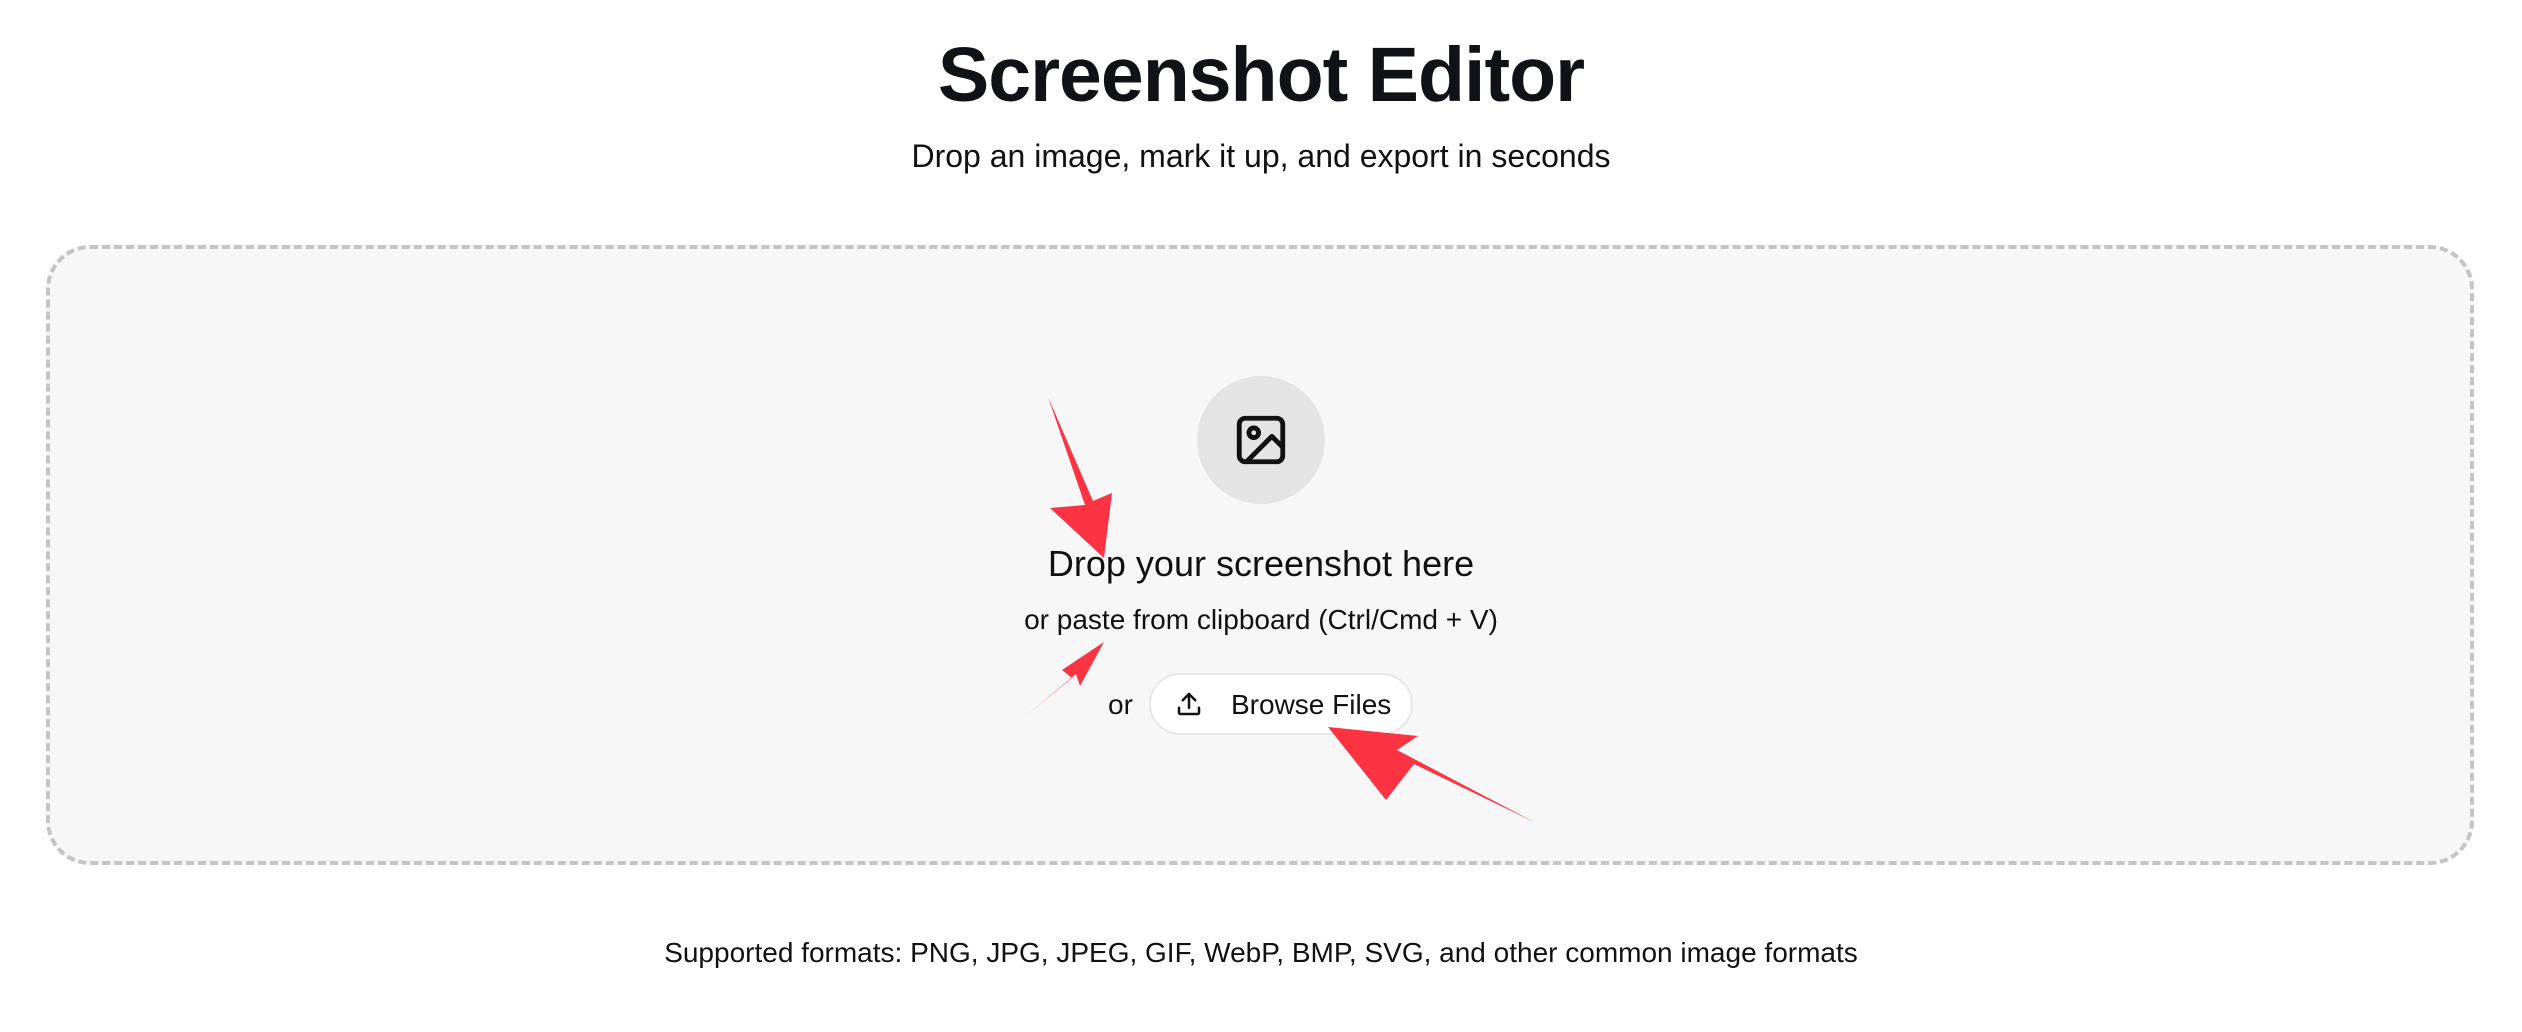 This screenshot has height=1032, width=2522. I want to click on image-icon-circle, so click(1261, 440).